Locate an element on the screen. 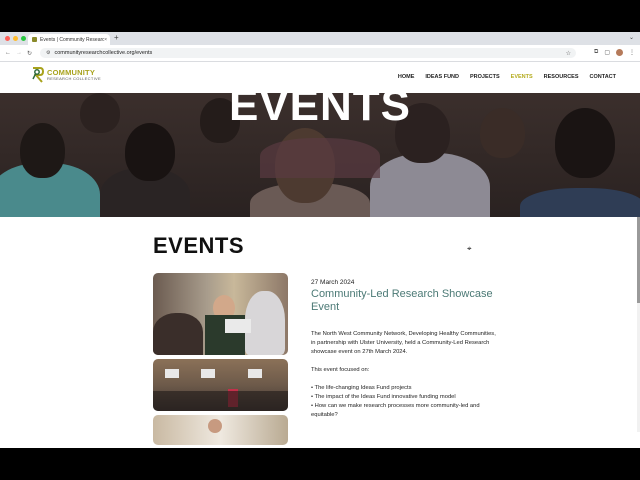 The height and width of the screenshot is (480, 640). side-panel-icon: ▢ is located at coordinates (607, 52).